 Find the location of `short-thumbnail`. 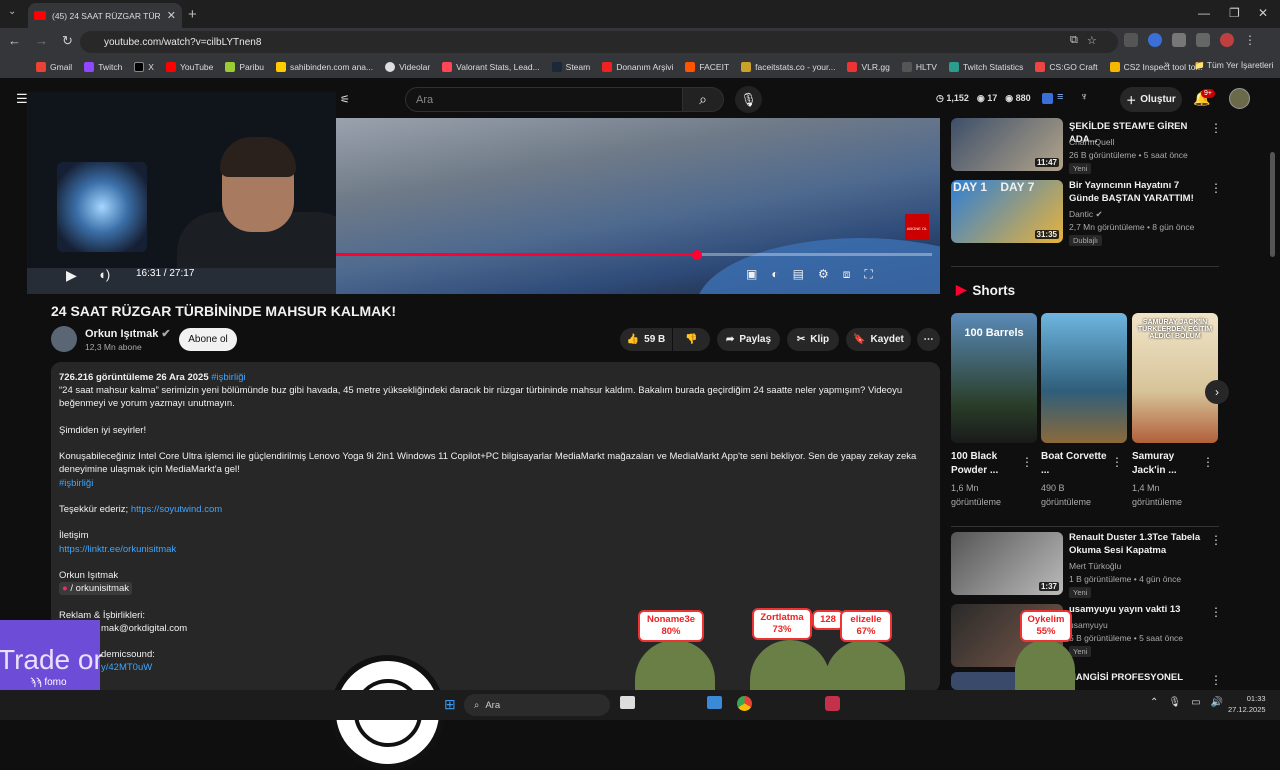

short-thumbnail is located at coordinates (1084, 378).